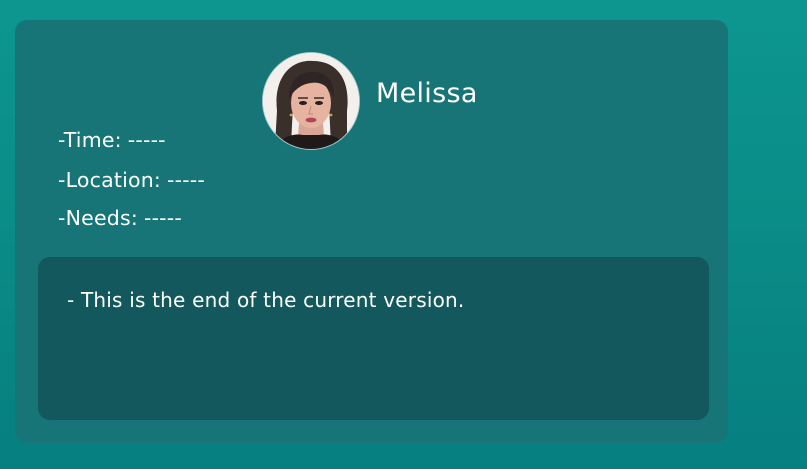 The image size is (807, 469). What do you see at coordinates (90, 140) in the screenshot?
I see `time-label: -Time:` at bounding box center [90, 140].